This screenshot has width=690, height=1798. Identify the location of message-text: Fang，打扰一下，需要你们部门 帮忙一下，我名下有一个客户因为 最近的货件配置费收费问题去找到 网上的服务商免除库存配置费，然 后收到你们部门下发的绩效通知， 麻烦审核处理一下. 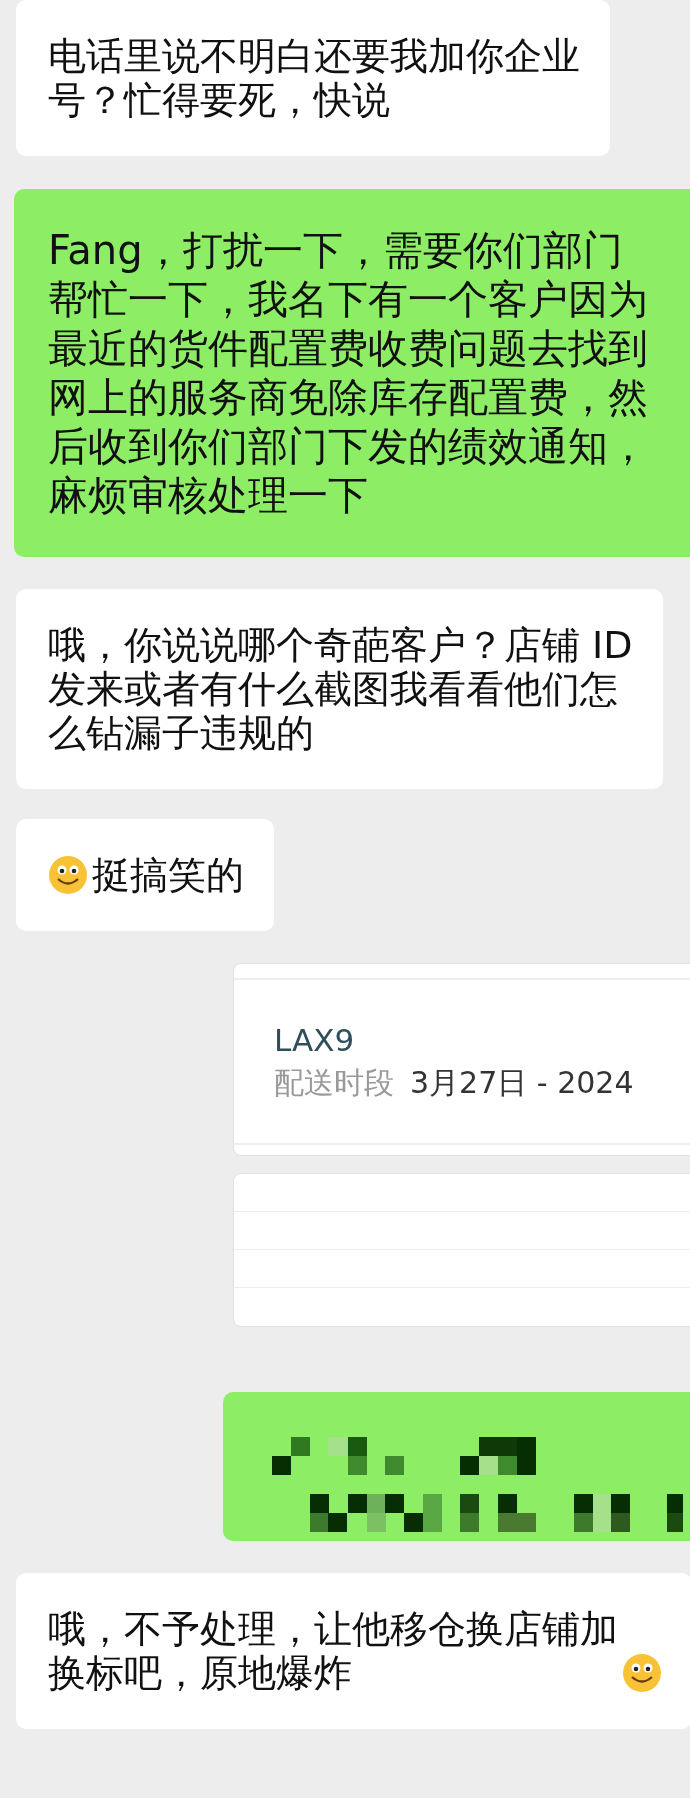
(348, 373).